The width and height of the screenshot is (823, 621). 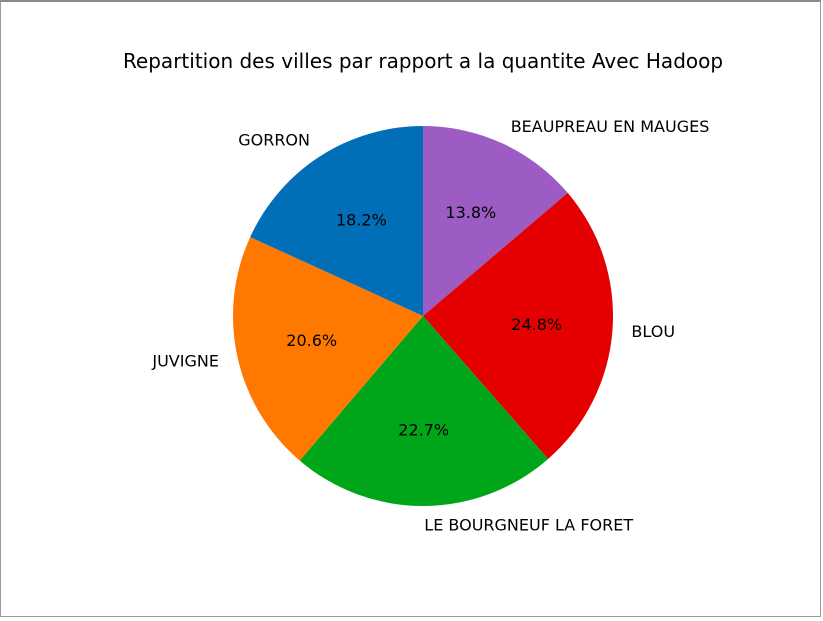 What do you see at coordinates (185, 361) in the screenshot?
I see `slice-category-label: JUVIGNE` at bounding box center [185, 361].